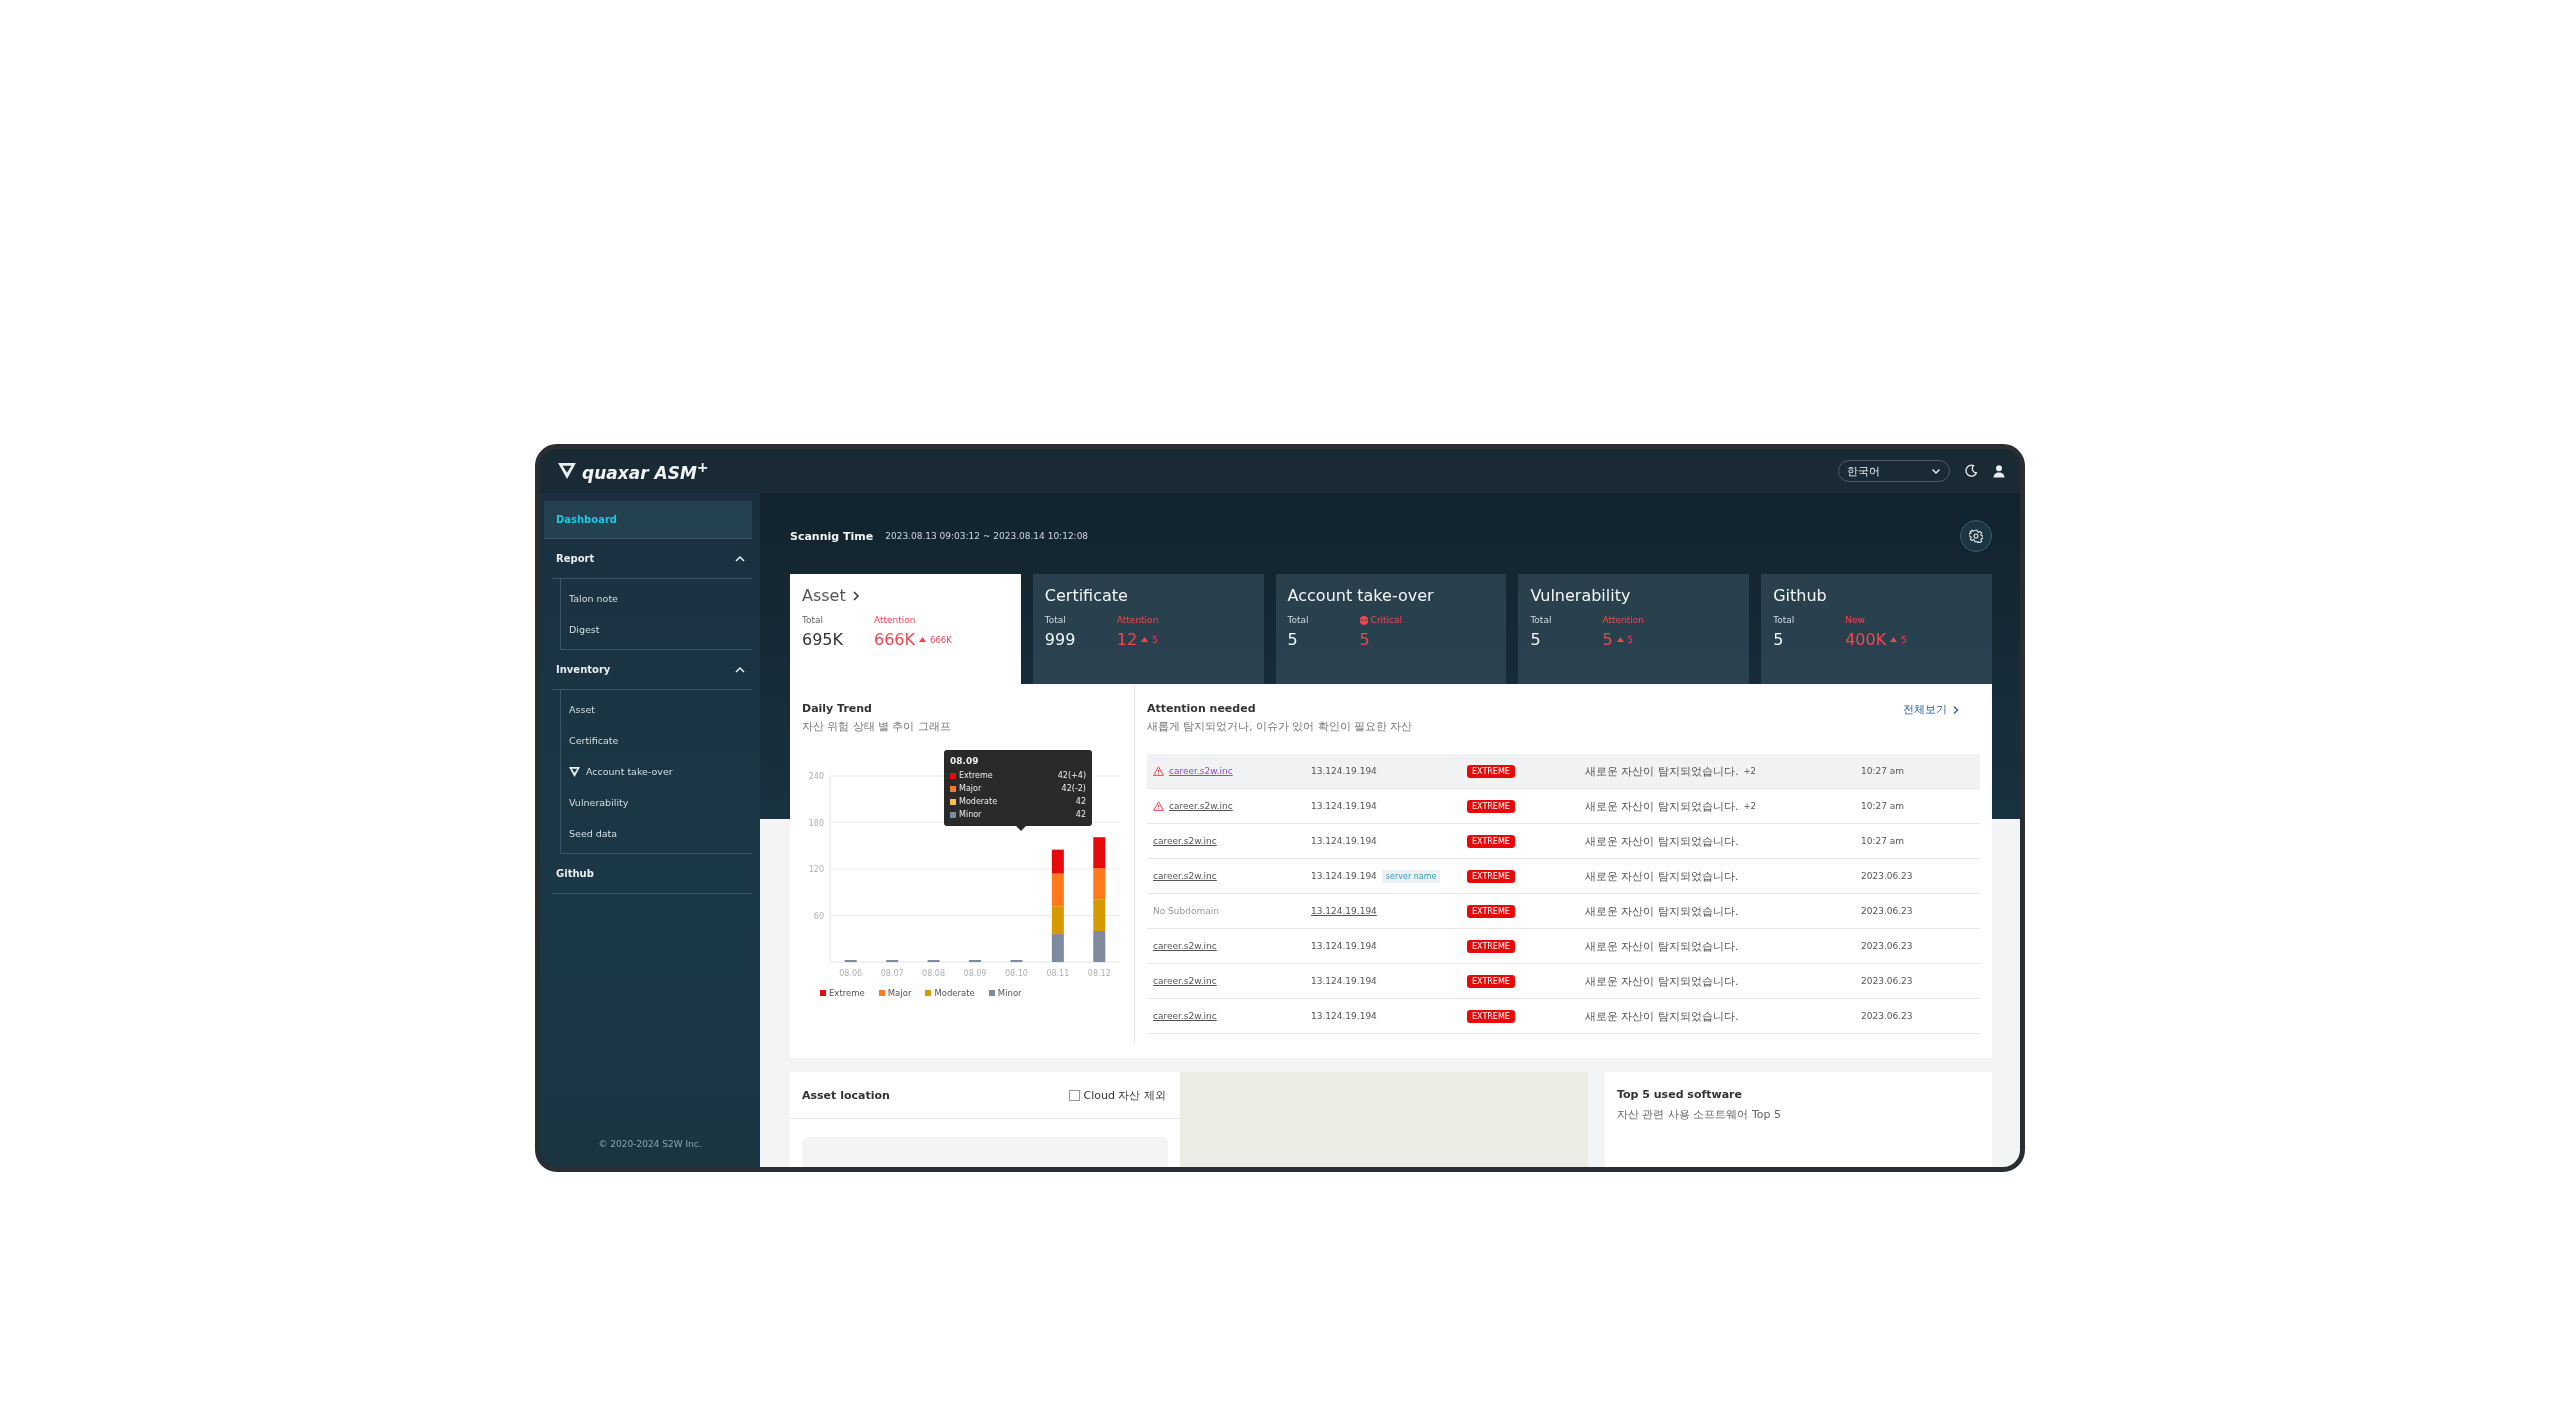 The image size is (2560, 1424). What do you see at coordinates (1866, 639) in the screenshot?
I see `stat-value: 400K` at bounding box center [1866, 639].